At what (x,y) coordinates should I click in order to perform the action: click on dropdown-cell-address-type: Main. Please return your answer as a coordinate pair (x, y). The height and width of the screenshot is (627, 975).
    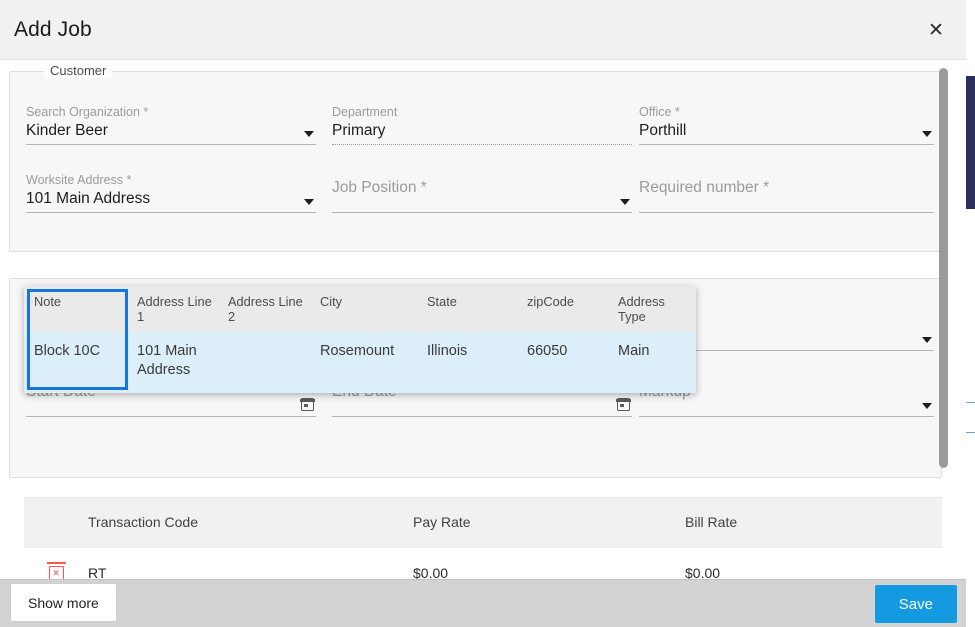
    Looking at the image, I should click on (634, 351).